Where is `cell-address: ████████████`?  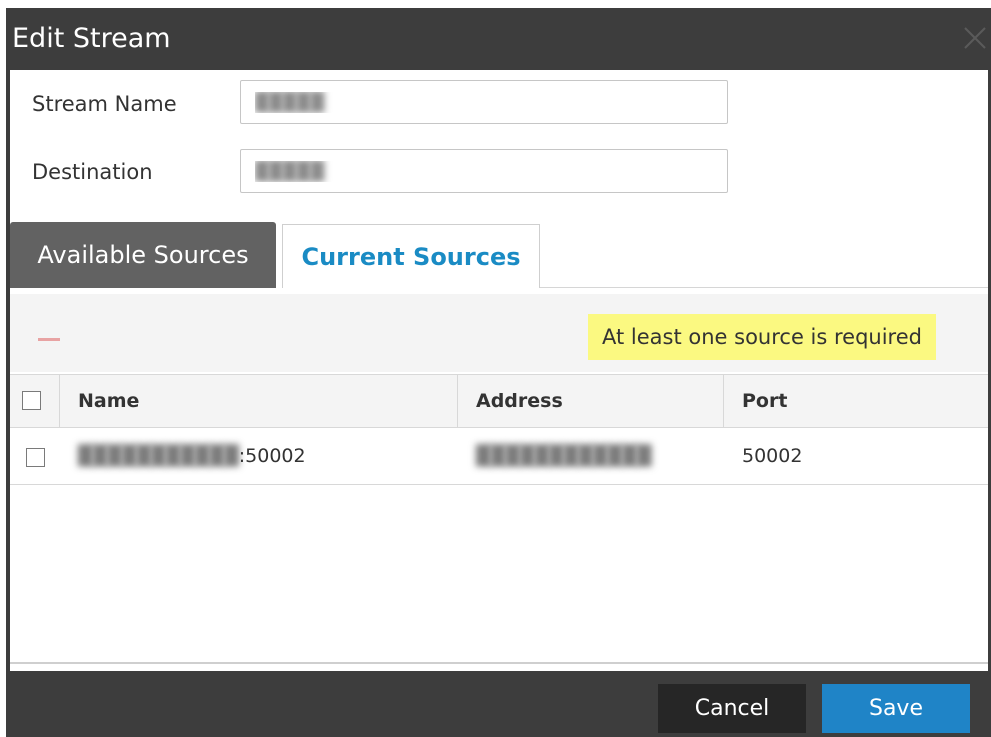
cell-address: ████████████ is located at coordinates (591, 456).